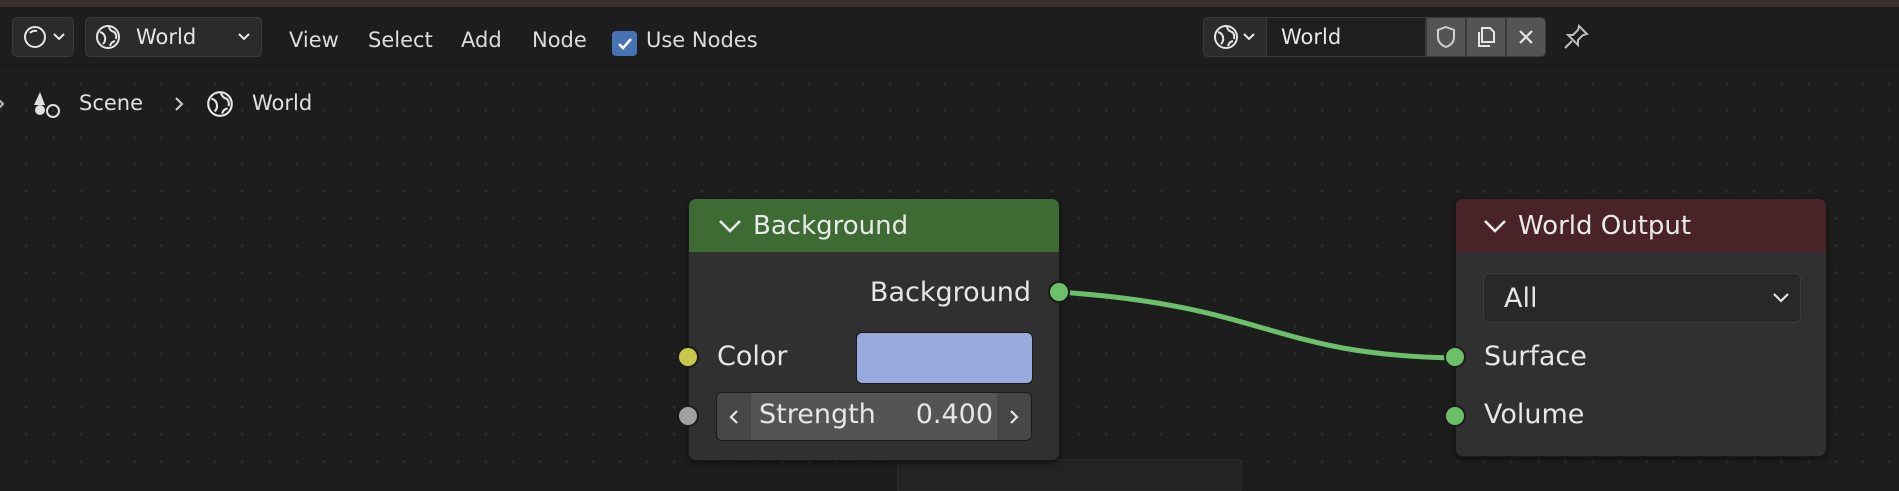 This screenshot has width=1899, height=491. Describe the element at coordinates (688, 416) in the screenshot. I see `strength-input-socket` at that location.